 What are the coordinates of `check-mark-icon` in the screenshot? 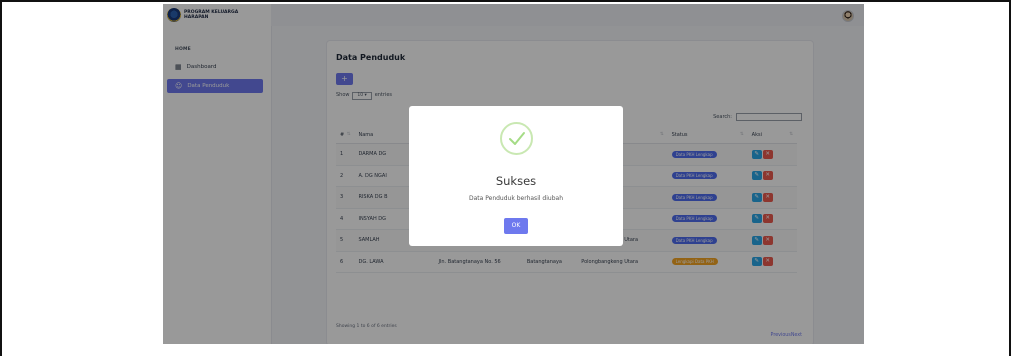 It's located at (517, 138).